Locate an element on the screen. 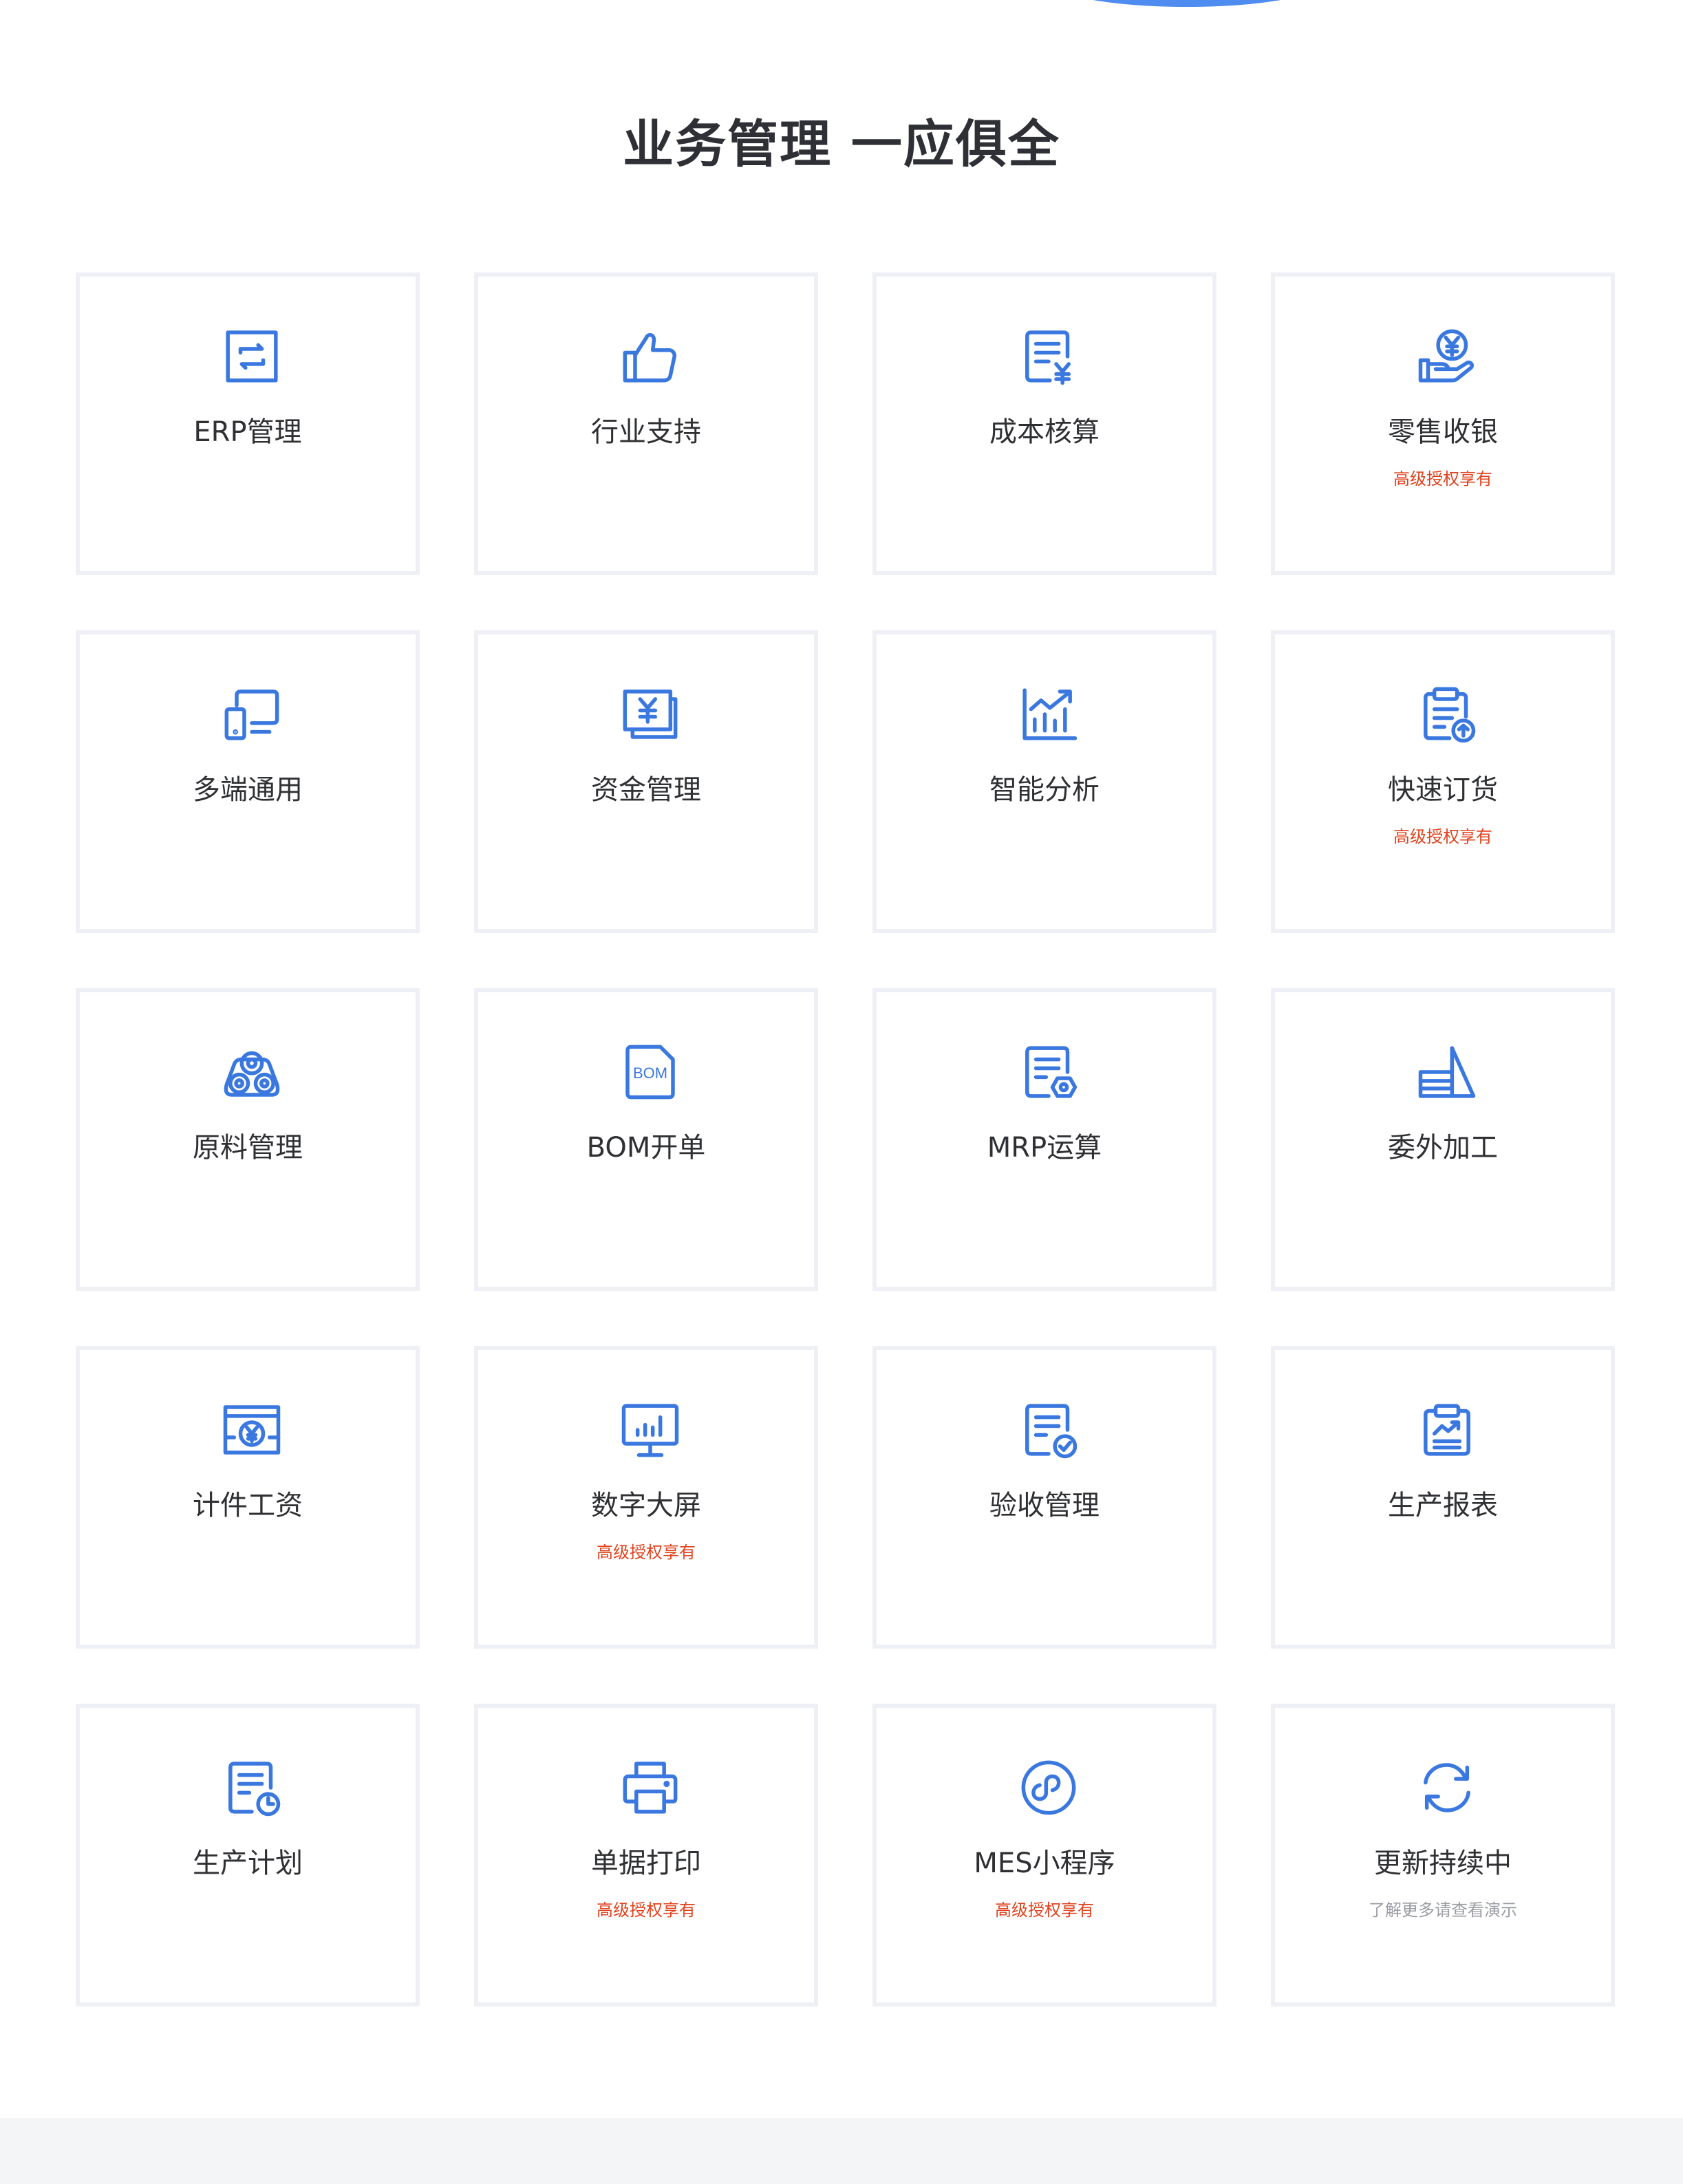 The height and width of the screenshot is (2184, 1683). feature-label: 智能分析 is located at coordinates (1044, 790).